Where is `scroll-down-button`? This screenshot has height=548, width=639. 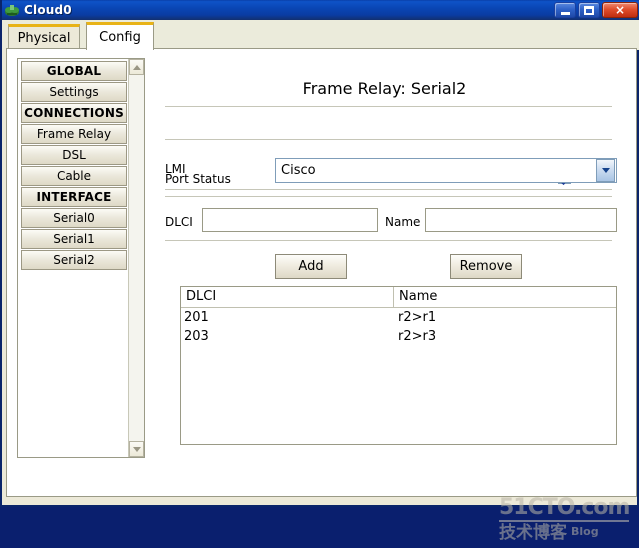
scroll-down-button is located at coordinates (136, 449).